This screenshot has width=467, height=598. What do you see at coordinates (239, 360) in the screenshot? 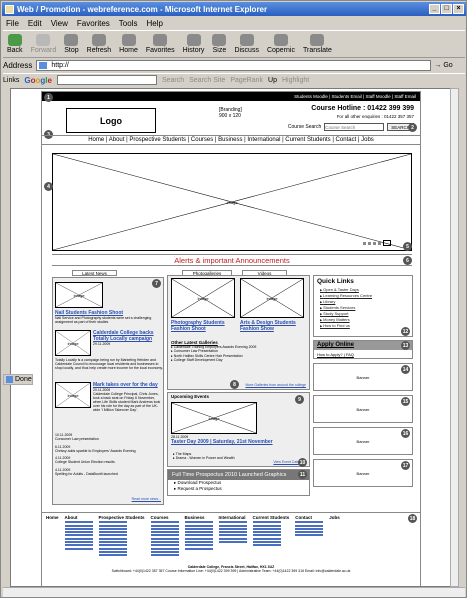
I see `gallery-link: ▸ College Staff Development Day` at bounding box center [239, 360].